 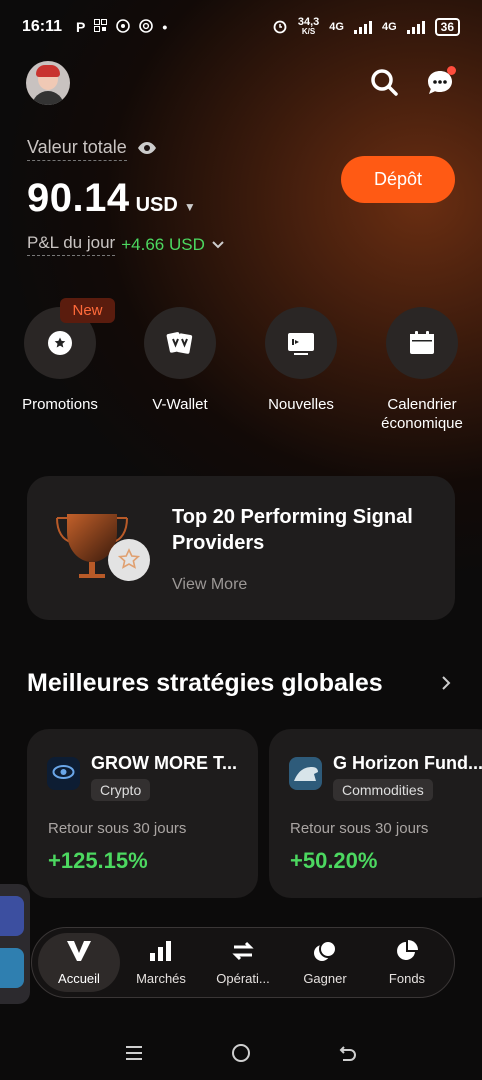 What do you see at coordinates (81, 27) in the screenshot?
I see `p-app-icon: P` at bounding box center [81, 27].